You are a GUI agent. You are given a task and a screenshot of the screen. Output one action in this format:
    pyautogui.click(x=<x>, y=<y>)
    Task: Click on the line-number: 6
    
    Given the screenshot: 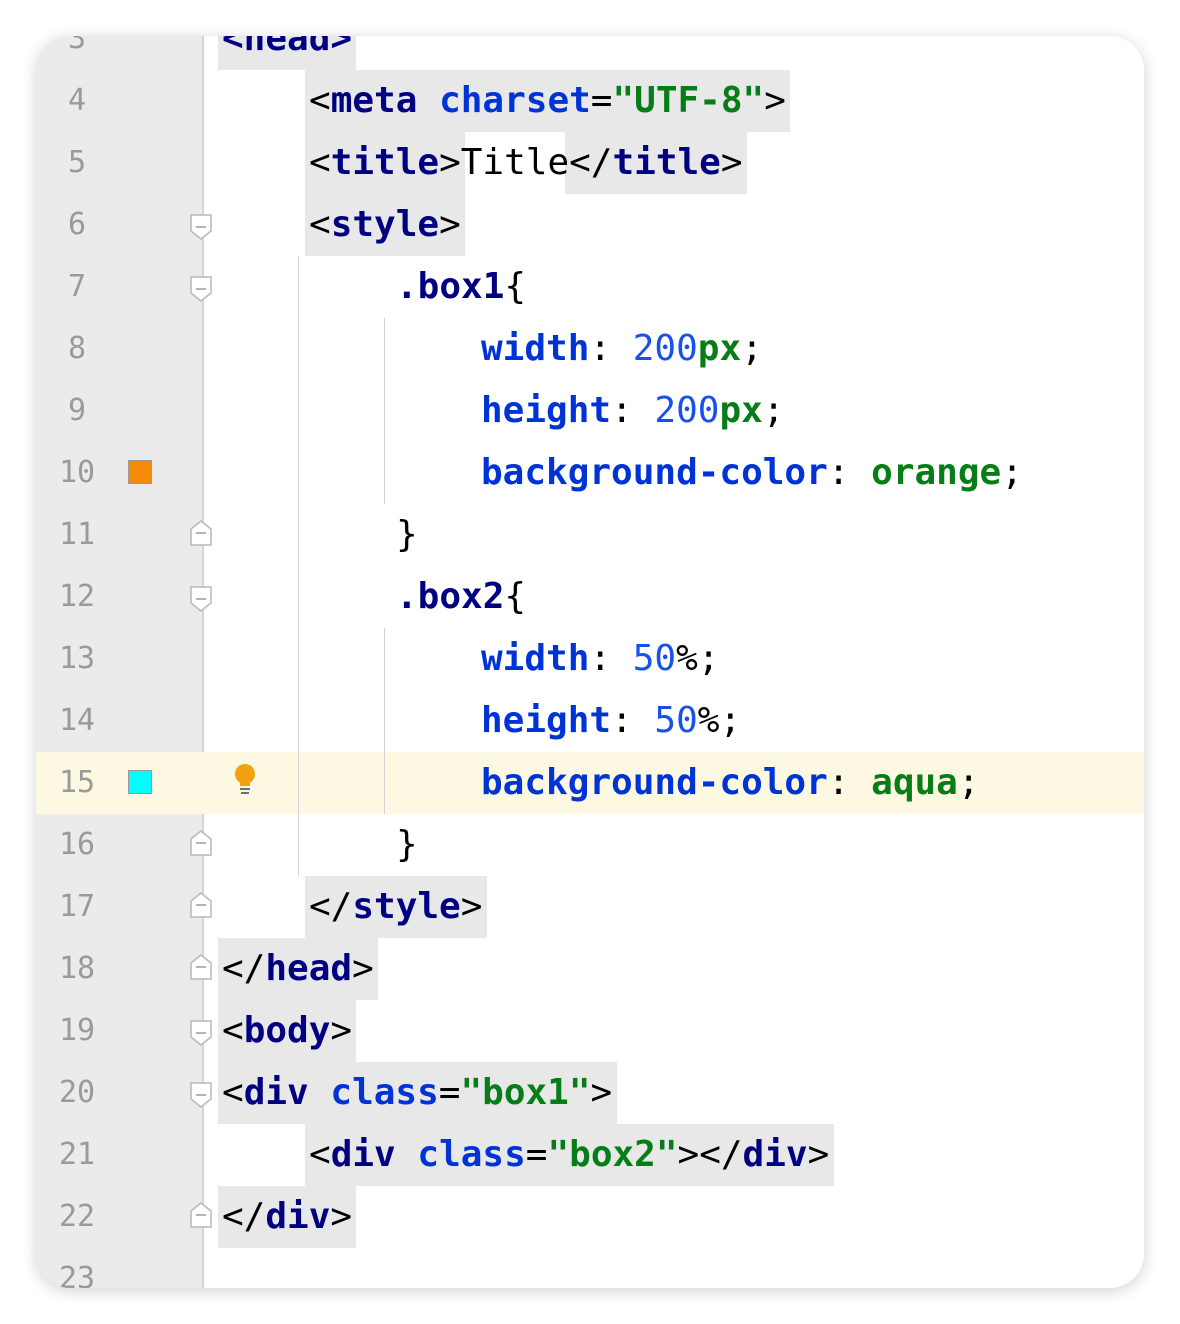 What is the action you would take?
    pyautogui.click(x=77, y=225)
    